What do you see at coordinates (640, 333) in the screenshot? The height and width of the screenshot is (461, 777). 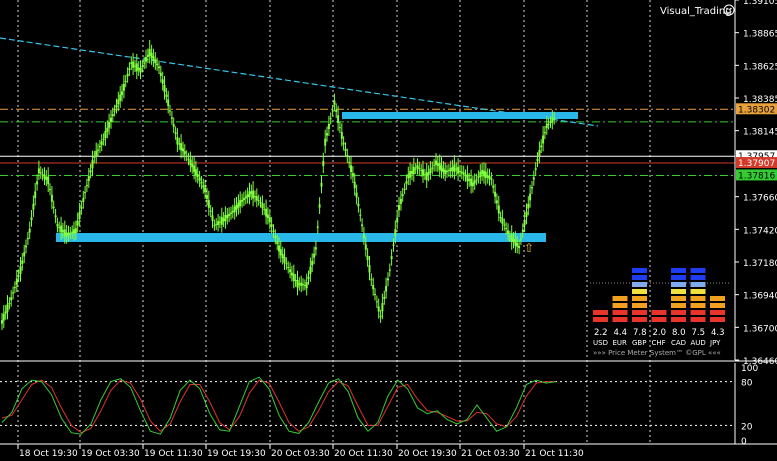 I see `meter-value: 7.8` at bounding box center [640, 333].